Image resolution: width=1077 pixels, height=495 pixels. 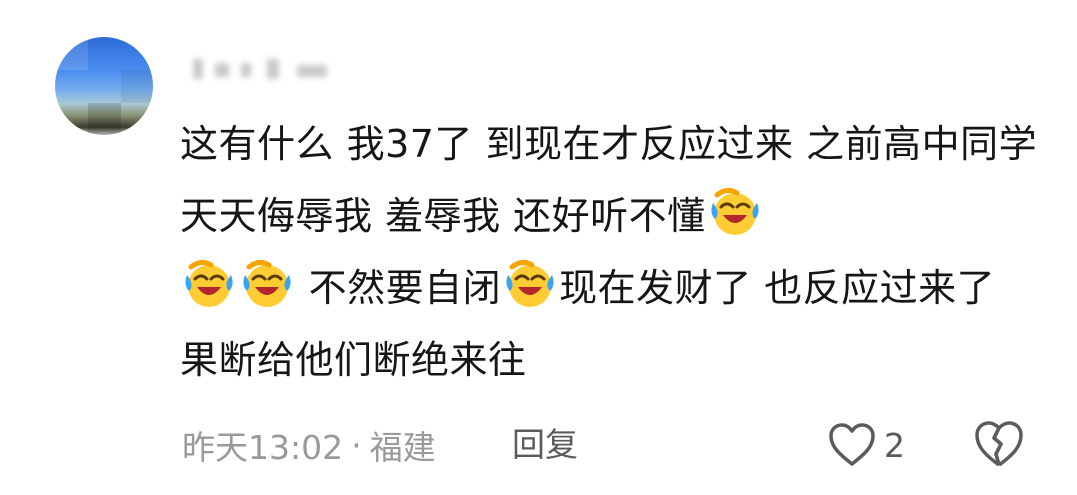 I want to click on comment-text-part-2: 不然要自闭, so click(x=399, y=288).